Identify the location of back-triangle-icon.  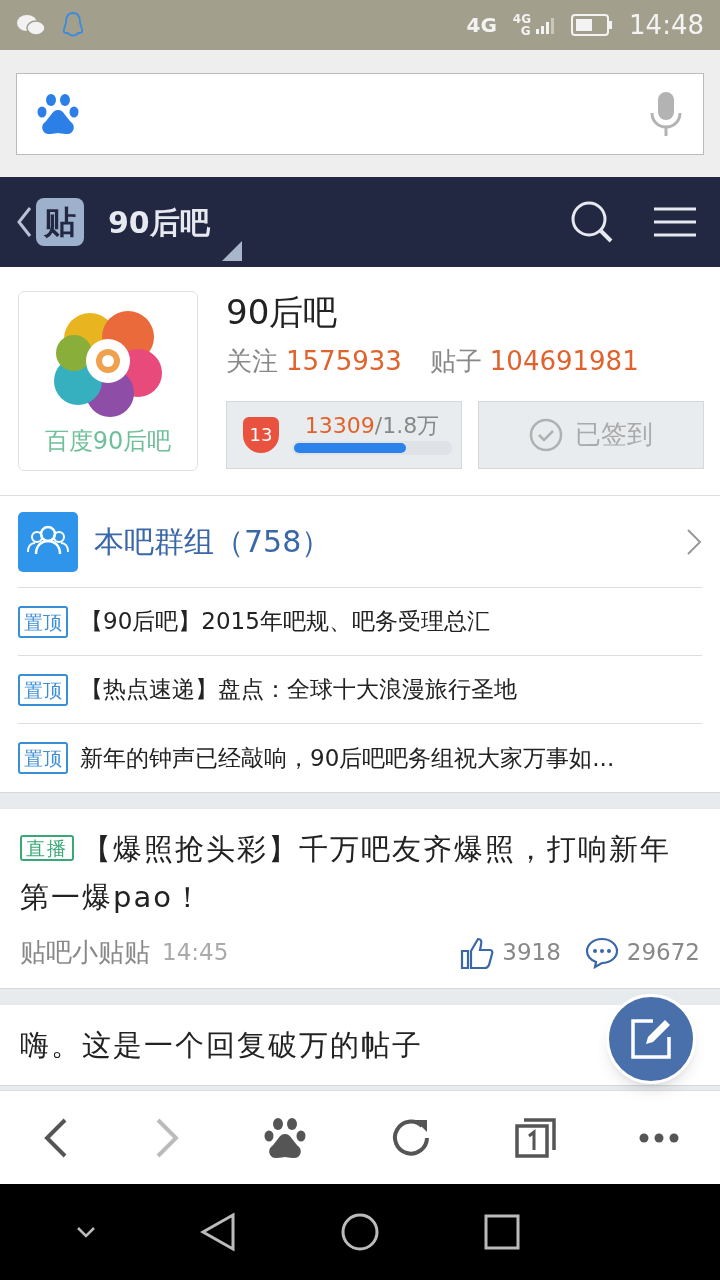
(218, 1232).